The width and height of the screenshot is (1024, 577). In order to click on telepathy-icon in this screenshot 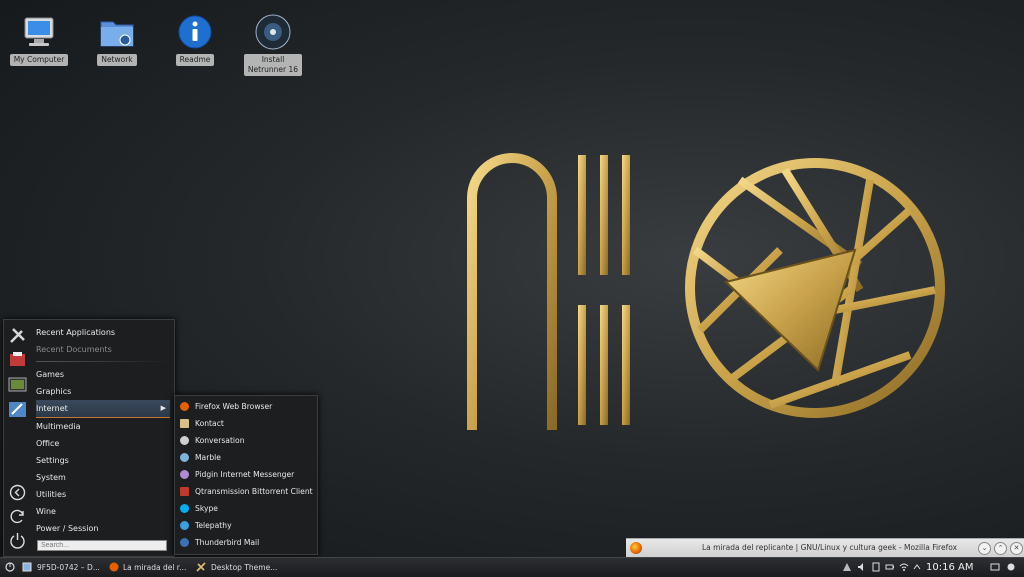, I will do `click(184, 525)`.